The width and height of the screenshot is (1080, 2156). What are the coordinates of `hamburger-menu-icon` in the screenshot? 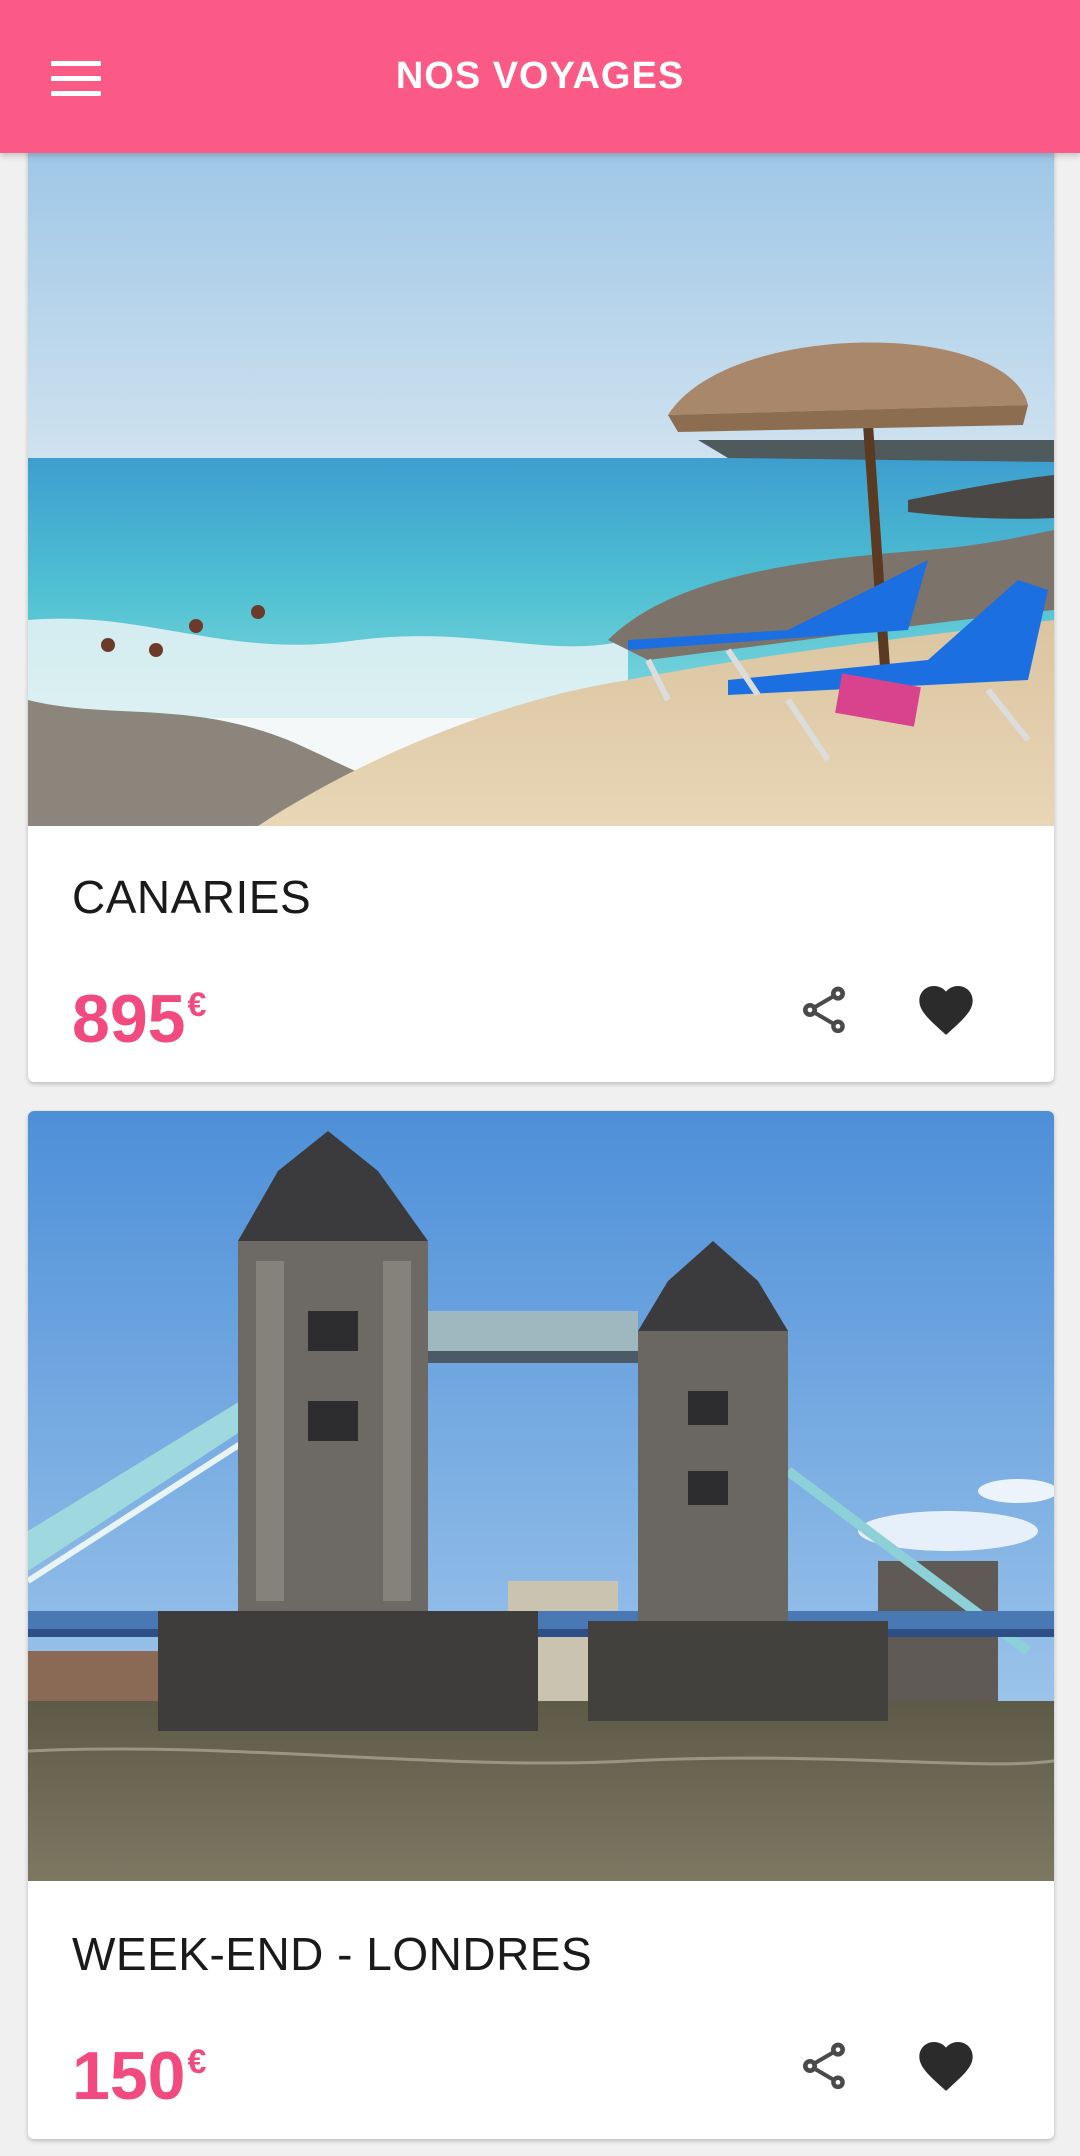 It's located at (76, 78).